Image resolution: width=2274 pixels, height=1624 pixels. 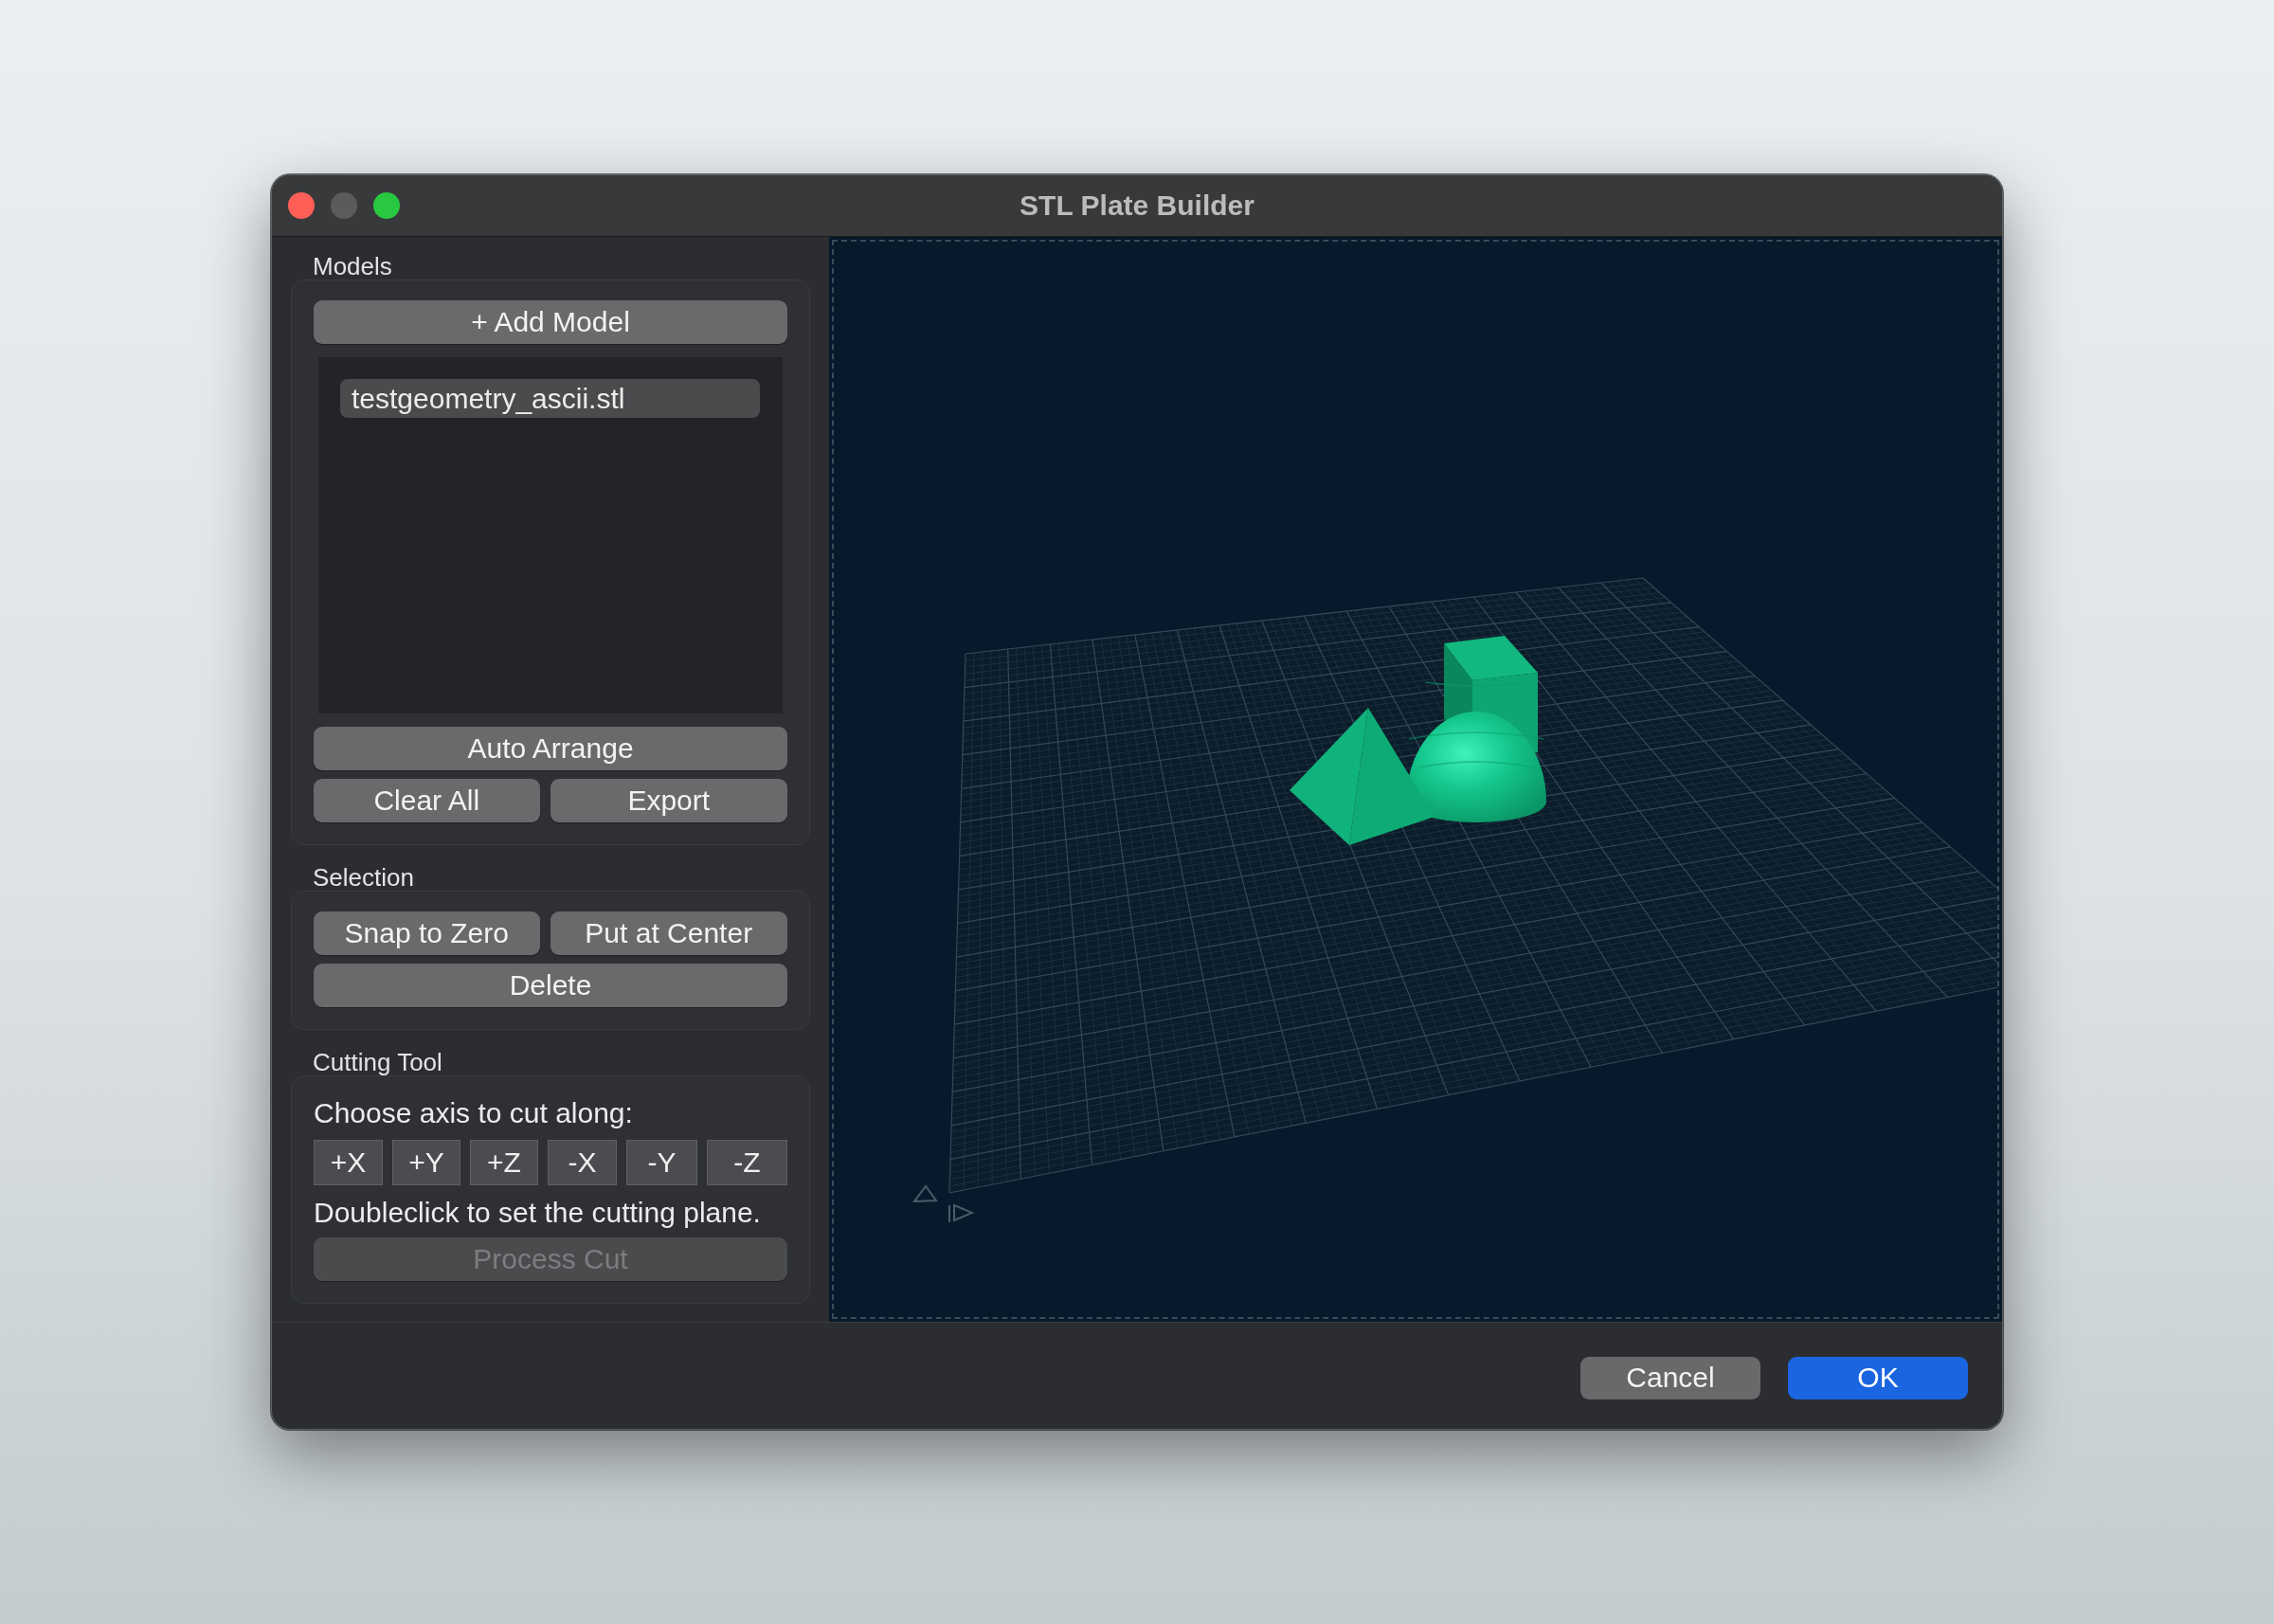 I want to click on snap-to-zero-button: Snap to Zero, so click(x=427, y=933).